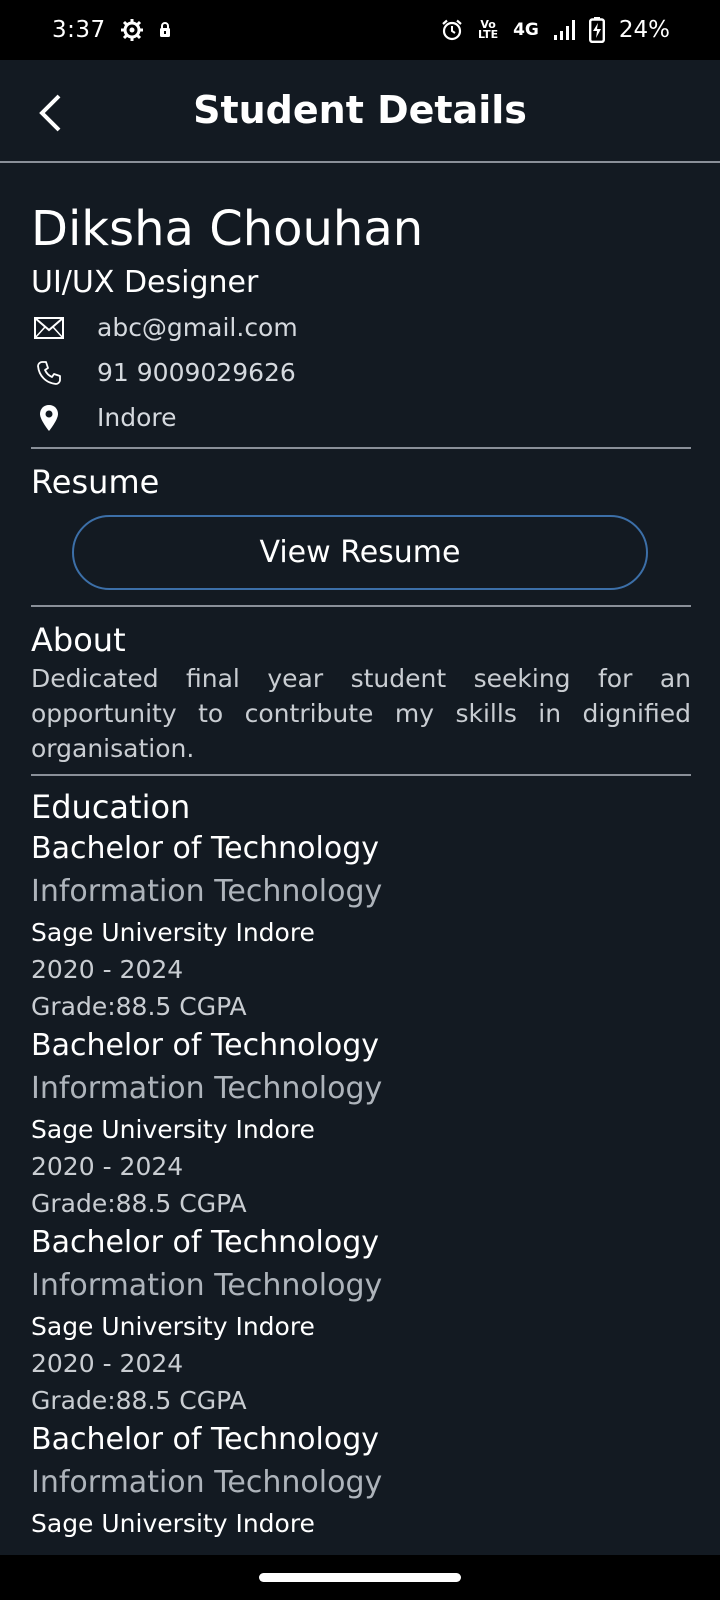 The image size is (720, 1600). Describe the element at coordinates (49, 418) in the screenshot. I see `location-pin-icon` at that location.